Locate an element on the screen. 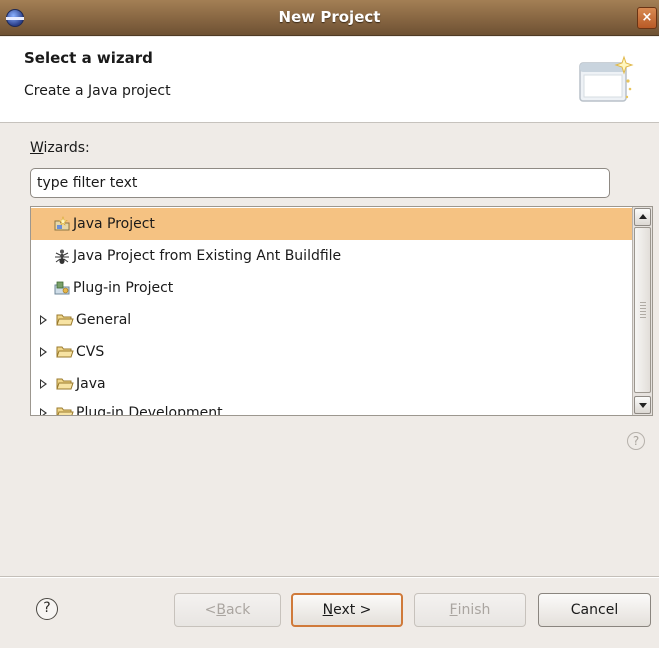  title-bar: New Project × is located at coordinates (329, 18).